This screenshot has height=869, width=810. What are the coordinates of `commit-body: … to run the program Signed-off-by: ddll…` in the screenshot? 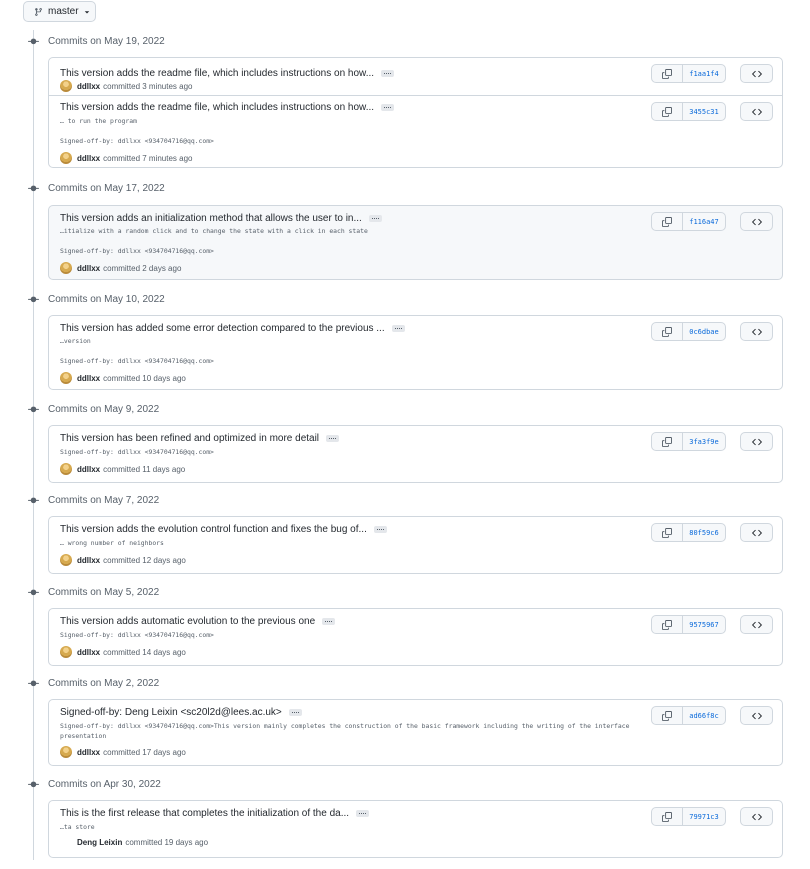 It's located at (137, 131).